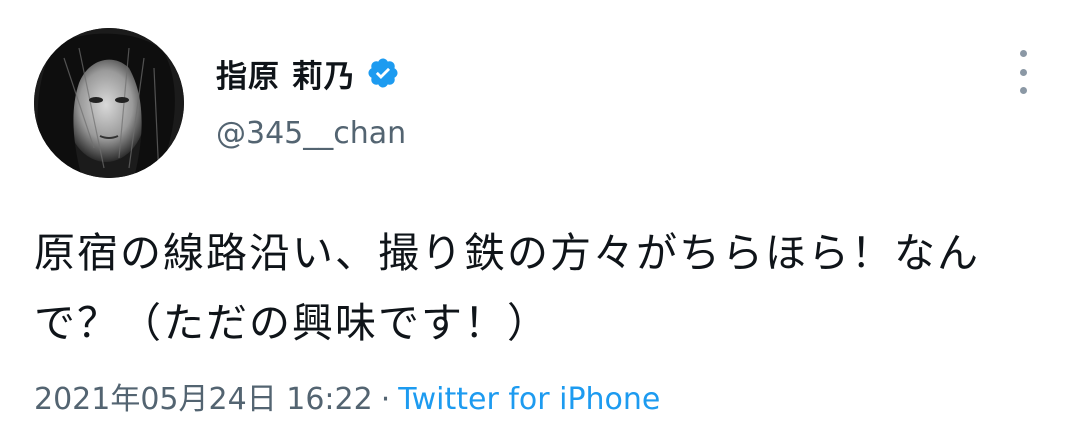  I want to click on display-name: 指原 莉乃, so click(286, 73).